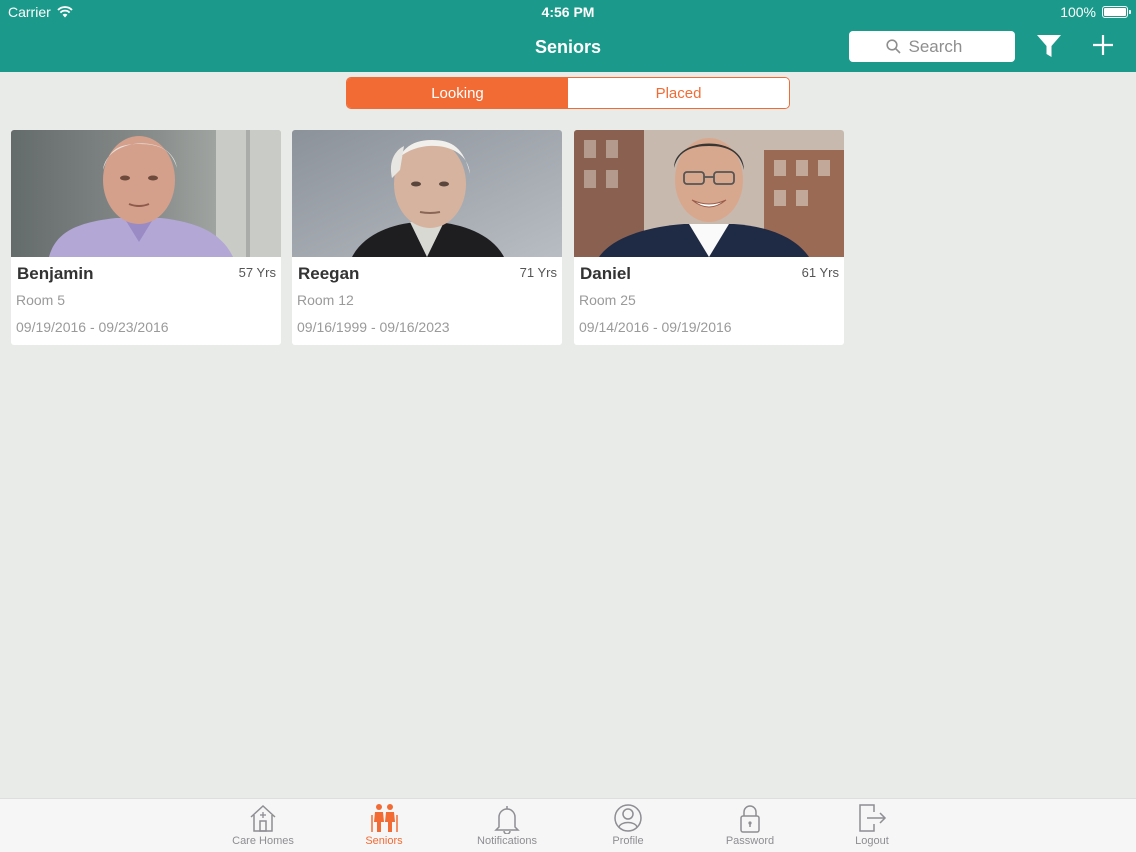 This screenshot has height=852, width=1136. I want to click on senior-dates: 09/16/1999 - 09/16/2023, so click(373, 327).